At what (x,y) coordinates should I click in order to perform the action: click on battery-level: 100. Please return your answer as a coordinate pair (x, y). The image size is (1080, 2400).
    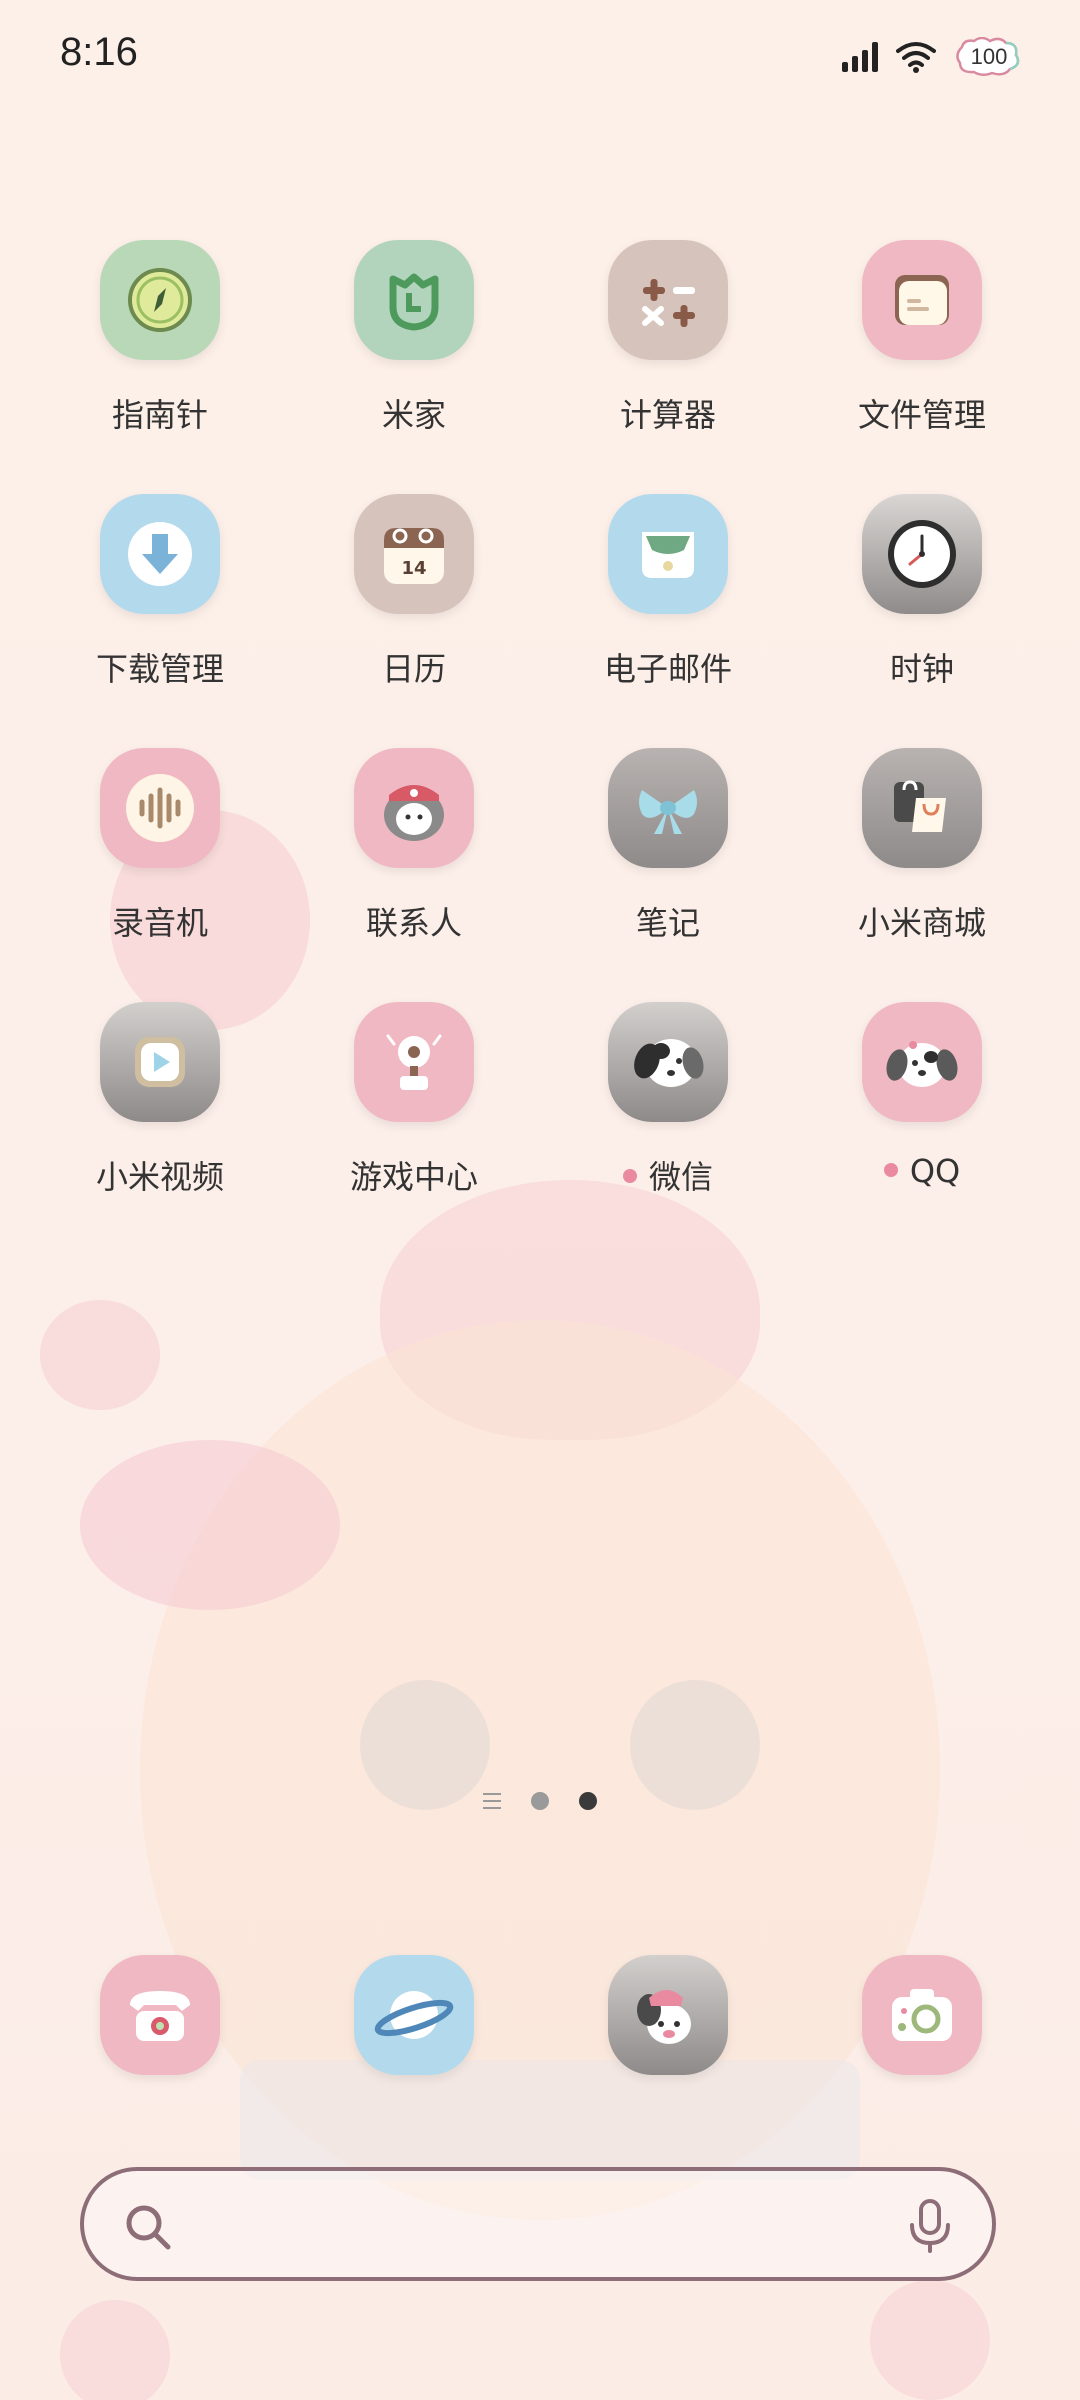
    Looking at the image, I should click on (989, 56).